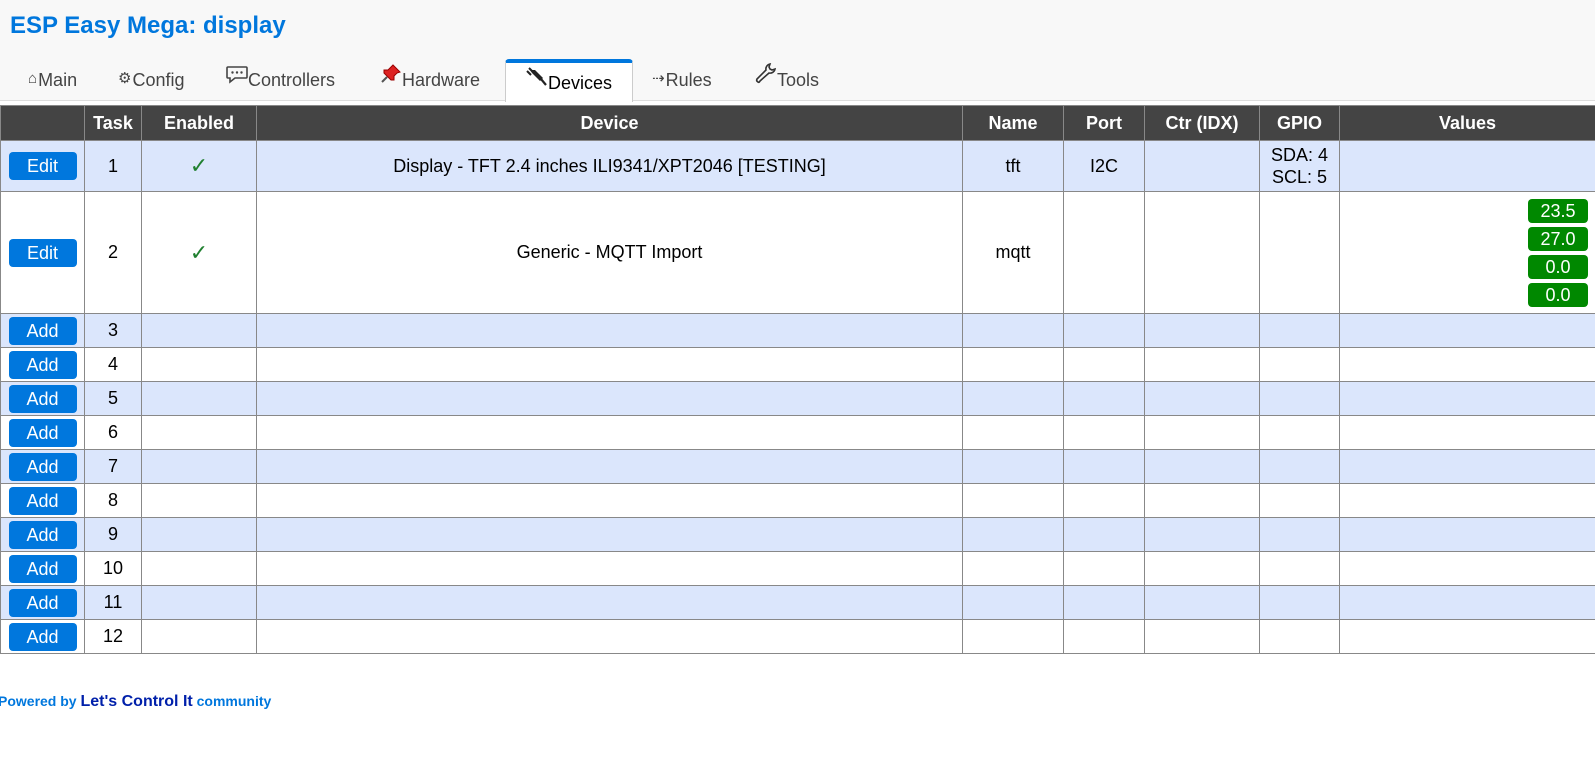 This screenshot has height=757, width=1595. I want to click on checkmark-icon: ✓, so click(199, 165).